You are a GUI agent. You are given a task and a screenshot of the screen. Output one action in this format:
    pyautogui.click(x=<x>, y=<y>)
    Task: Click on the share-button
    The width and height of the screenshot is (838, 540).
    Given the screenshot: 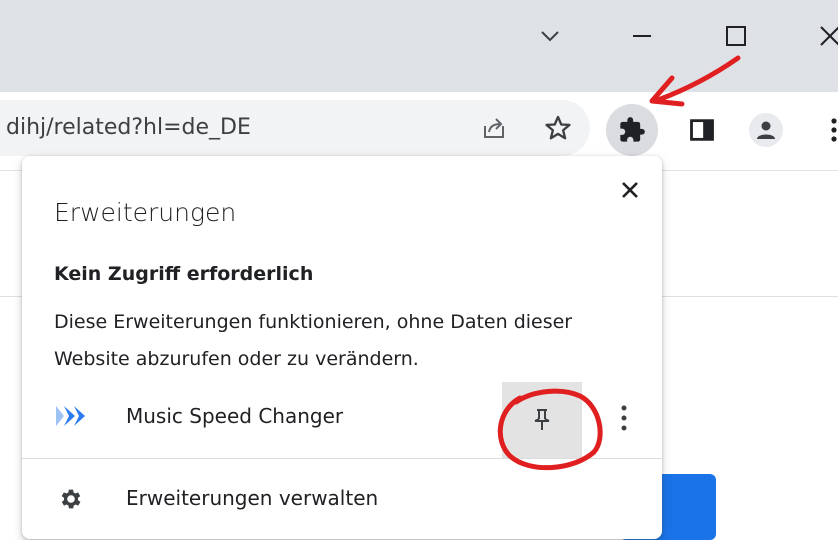 What is the action you would take?
    pyautogui.click(x=494, y=128)
    